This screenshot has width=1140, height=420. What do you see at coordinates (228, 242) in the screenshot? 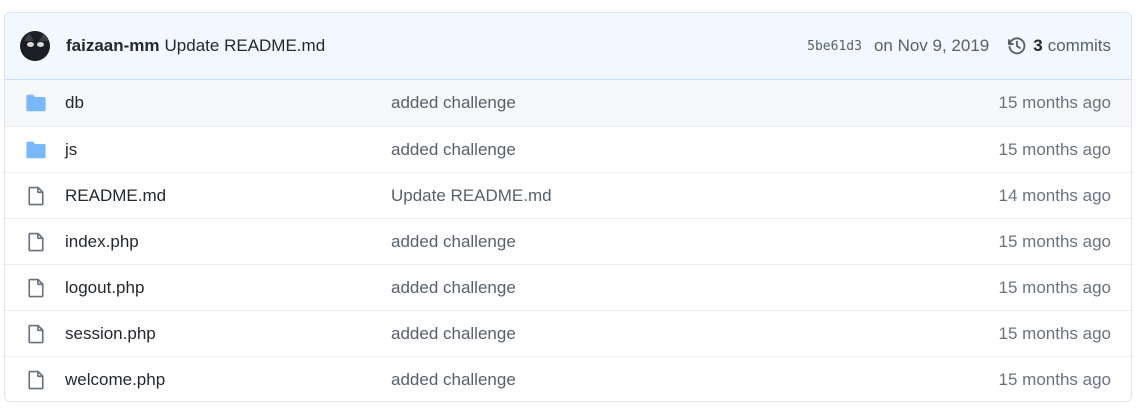
I see `file-name-link: index.php` at bounding box center [228, 242].